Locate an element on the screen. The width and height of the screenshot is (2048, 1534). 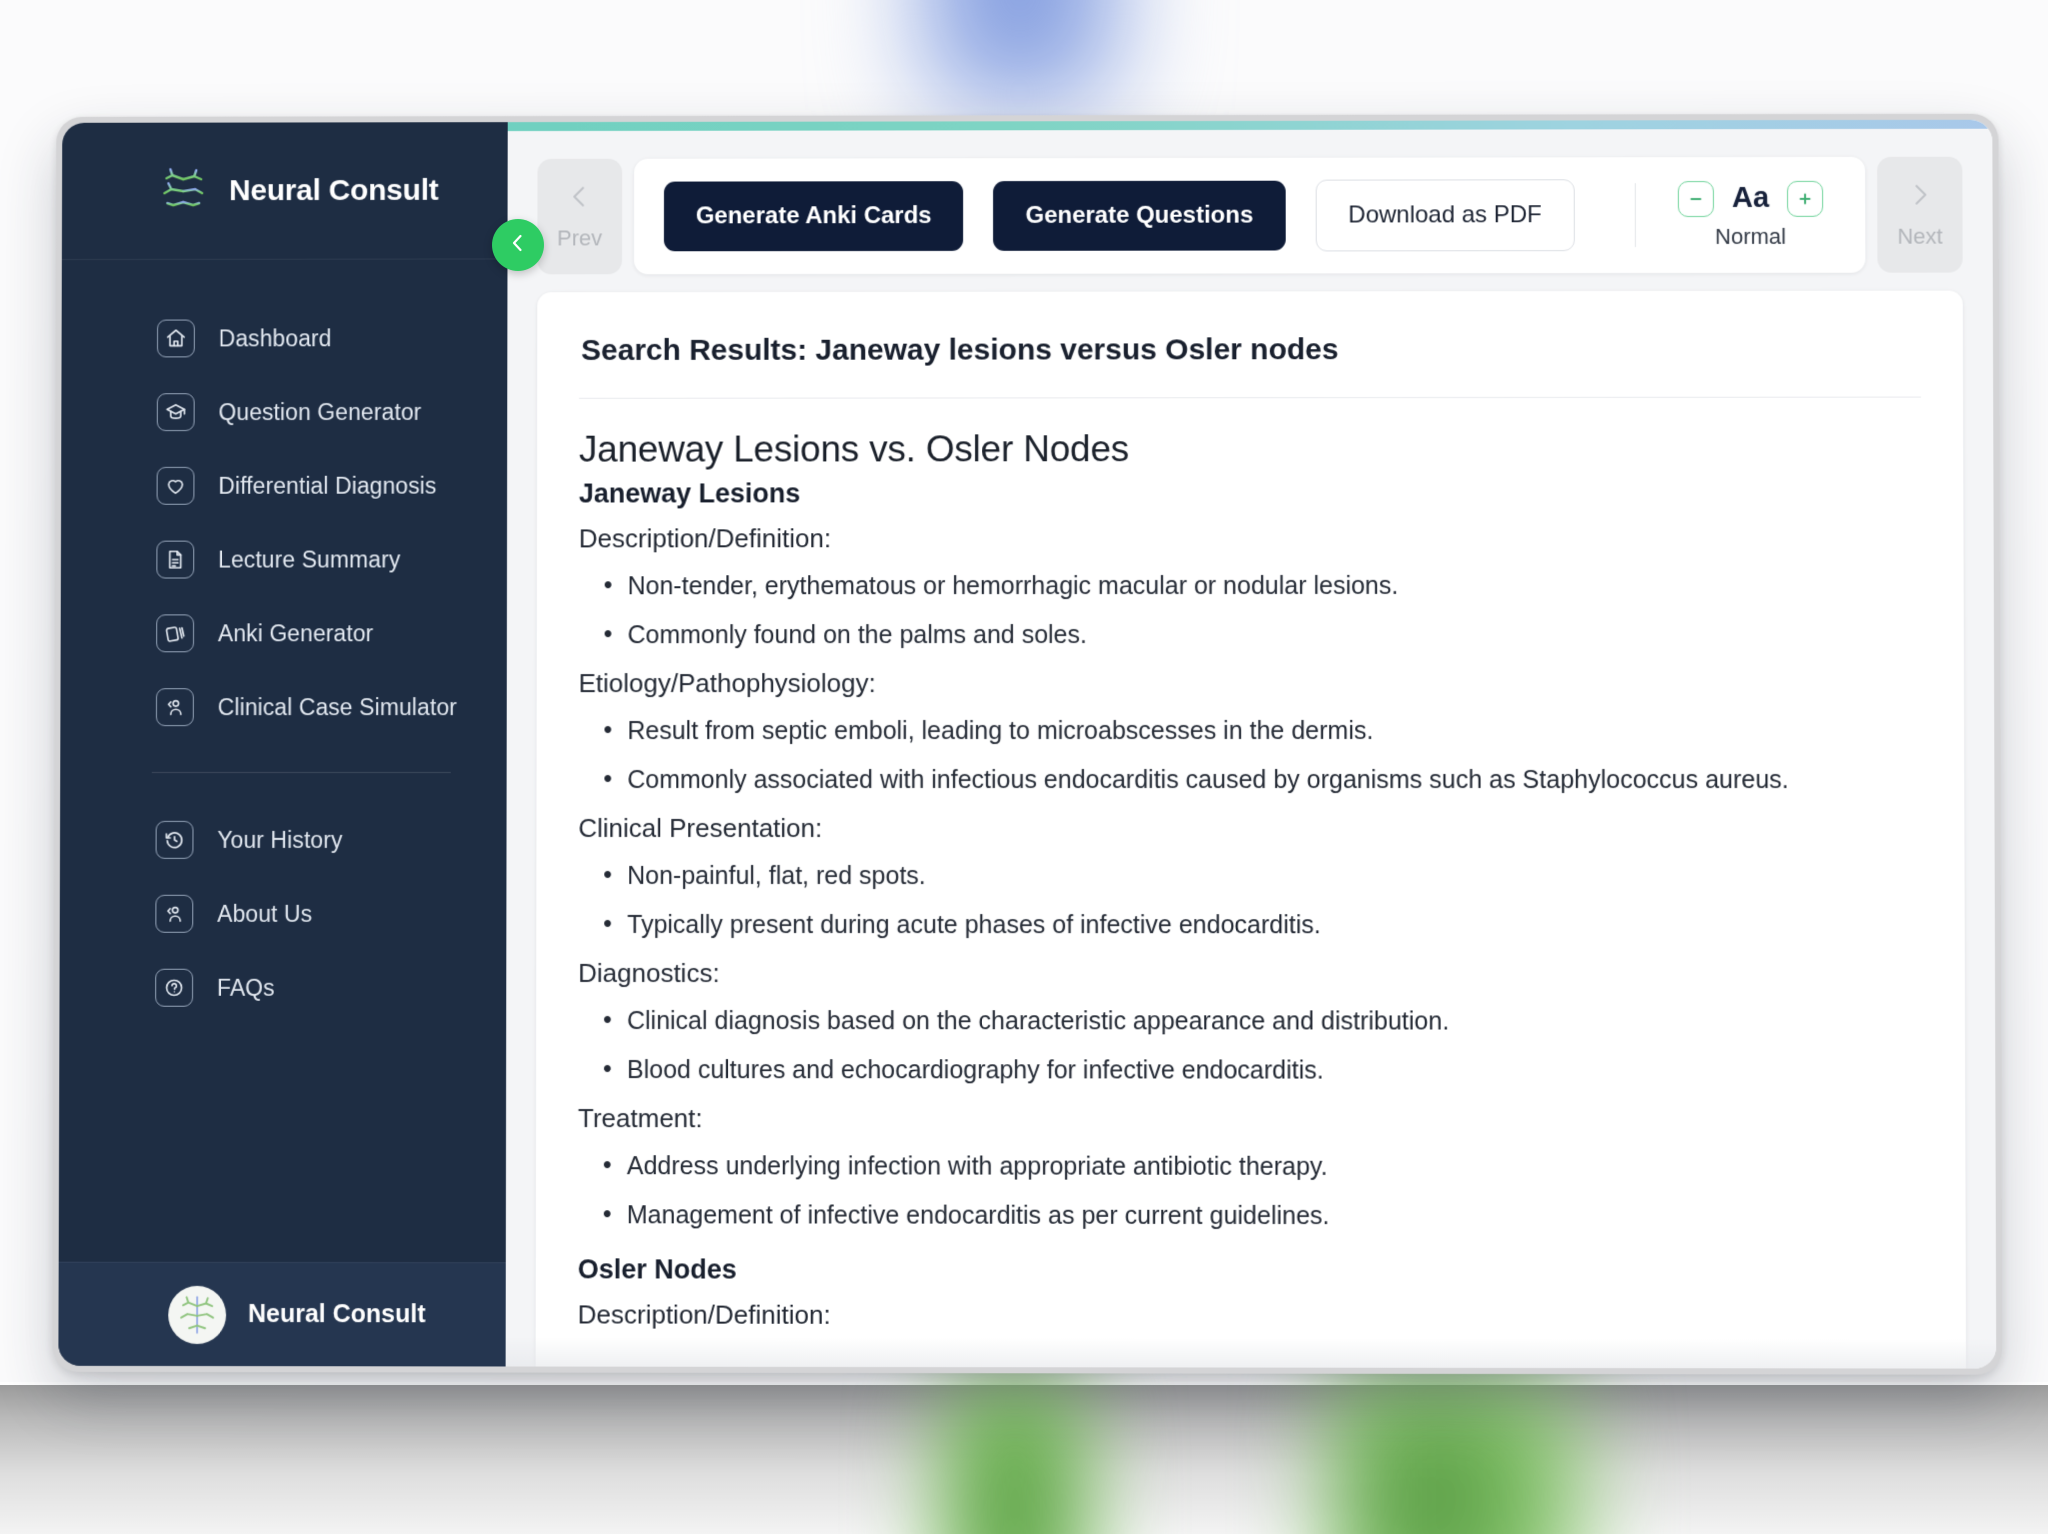
sidebar-item-label: Question Generator is located at coordinates (320, 411).